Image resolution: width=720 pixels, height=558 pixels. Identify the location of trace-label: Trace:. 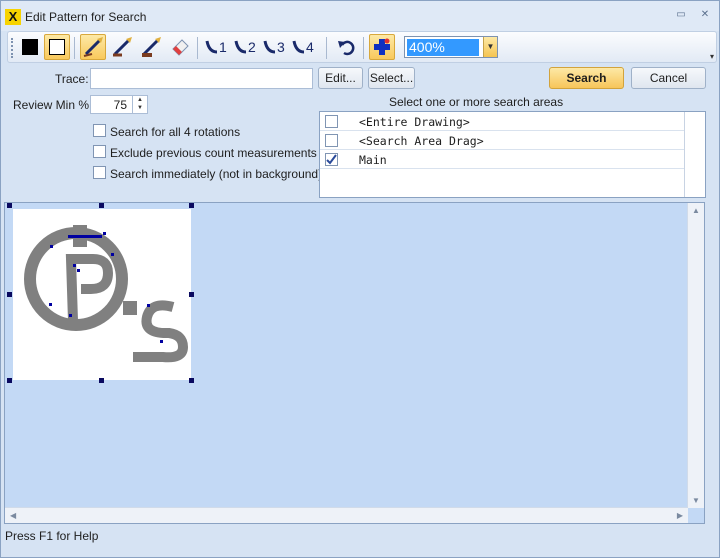
(72, 79).